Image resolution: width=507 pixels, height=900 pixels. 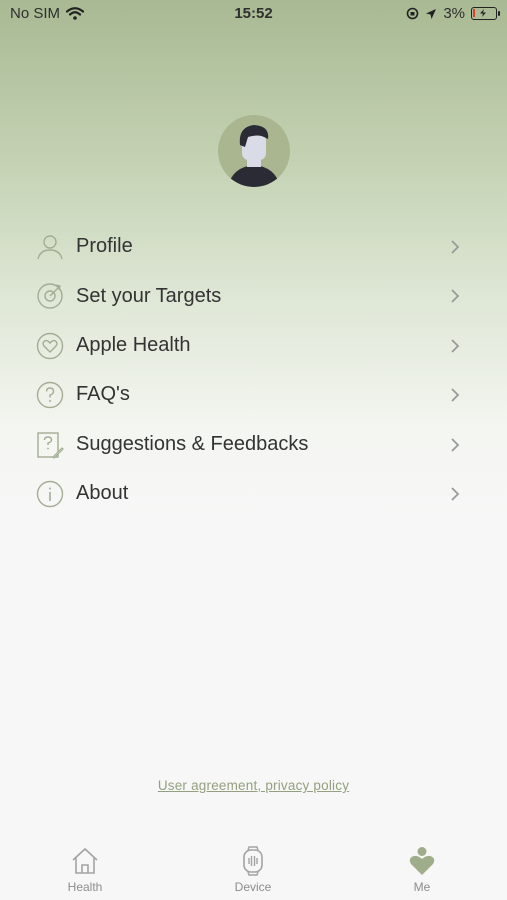 I want to click on menu-item-profile: Profile, so click(x=253, y=246).